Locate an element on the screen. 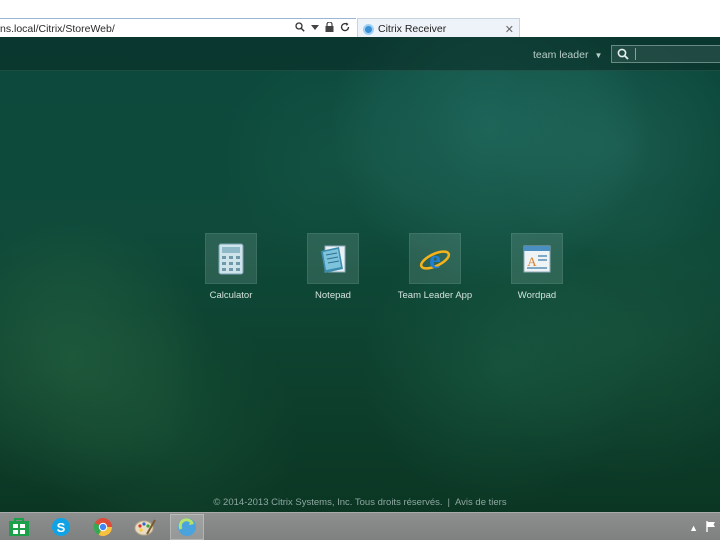 This screenshot has width=720, height=540. svg-text: S is located at coordinates (61, 527).